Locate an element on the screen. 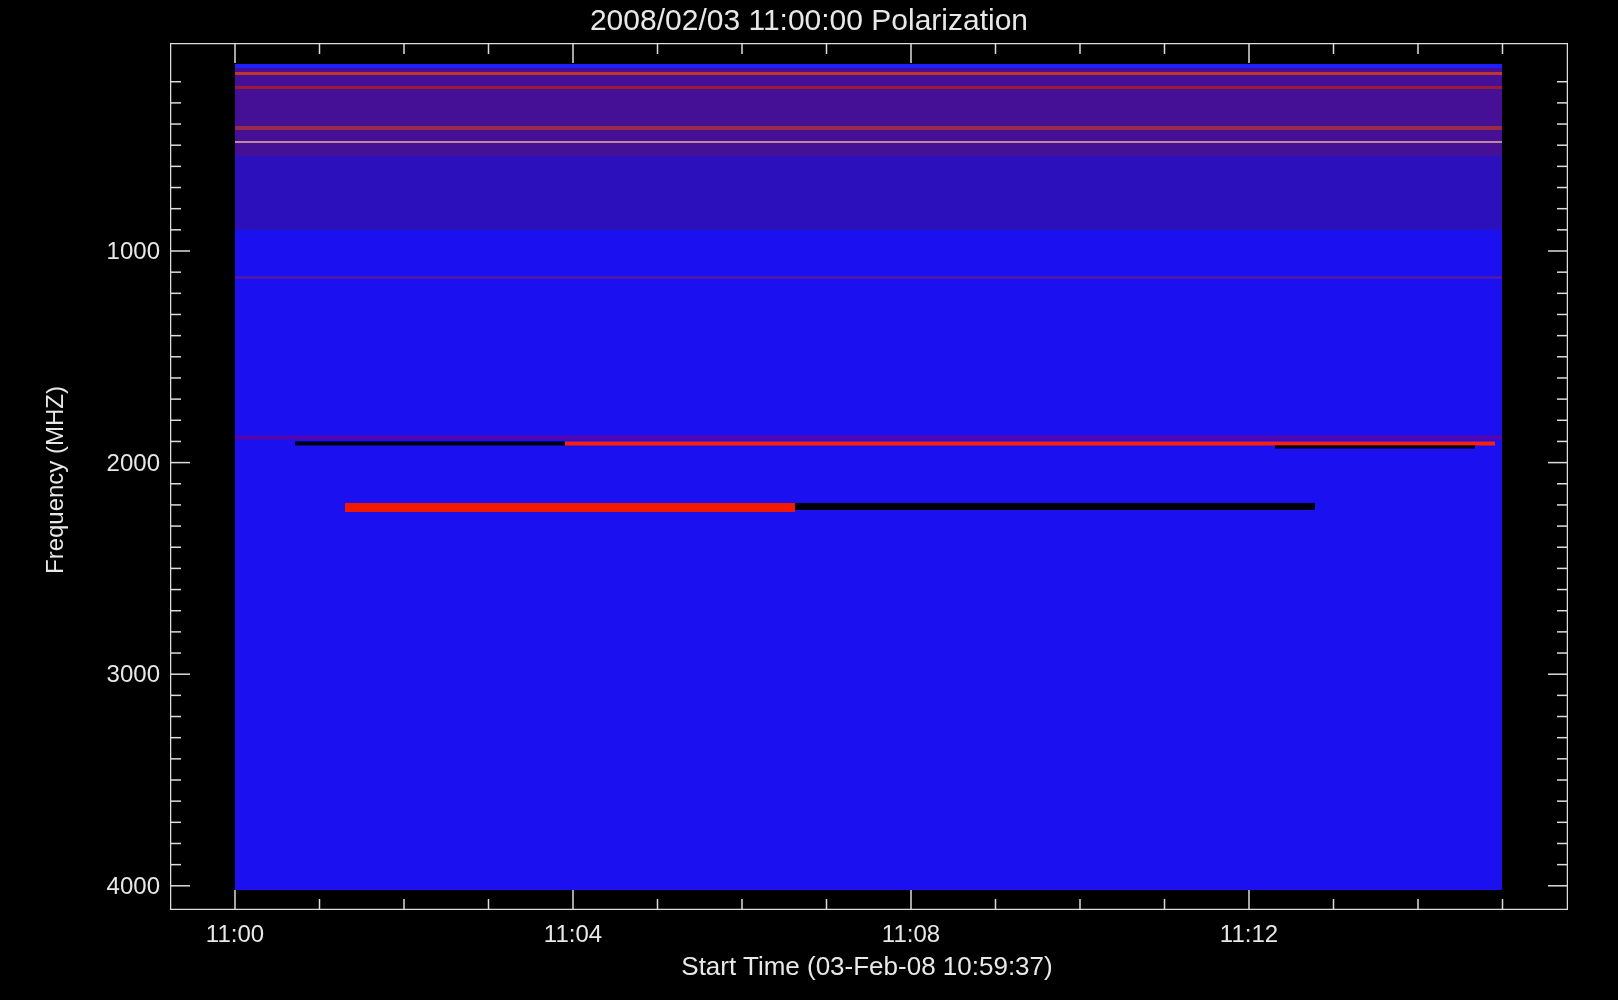  axis-title: Start Time (03-Feb-08 10:59:37) is located at coordinates (867, 966).